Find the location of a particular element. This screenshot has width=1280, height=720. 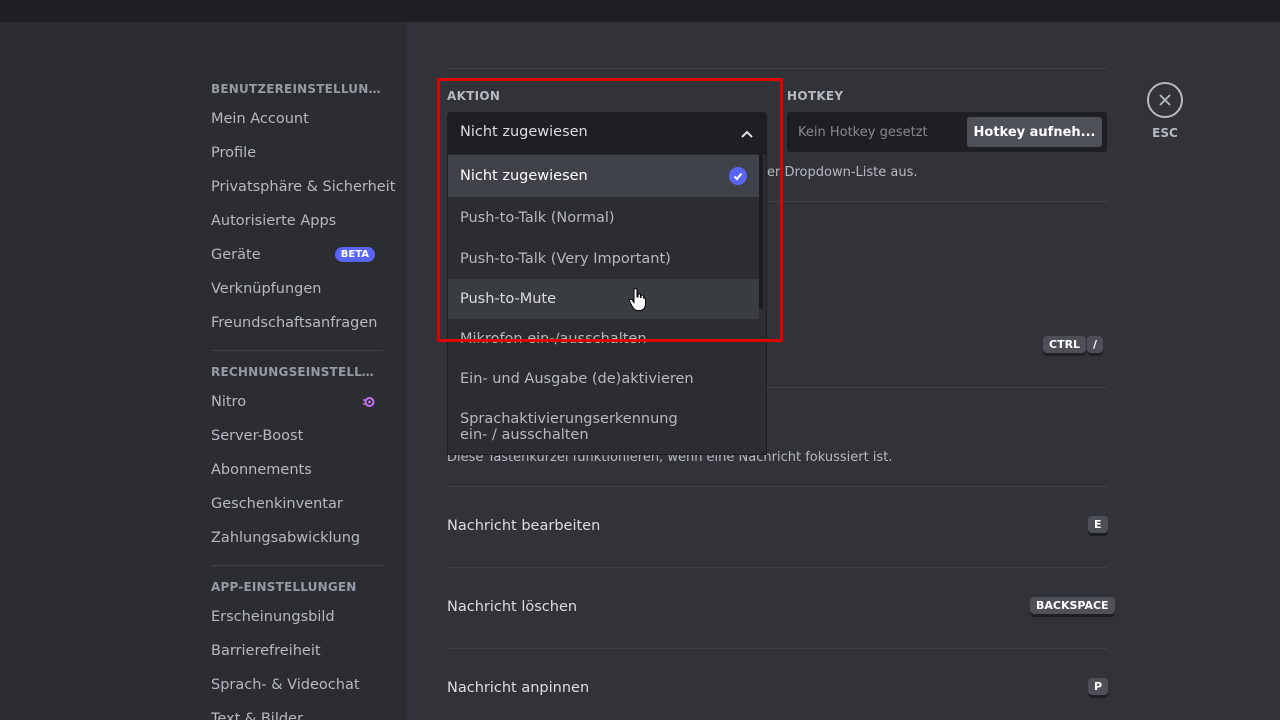

sidebar-item-authorized-apps: Autorisierte Apps is located at coordinates (294, 221).